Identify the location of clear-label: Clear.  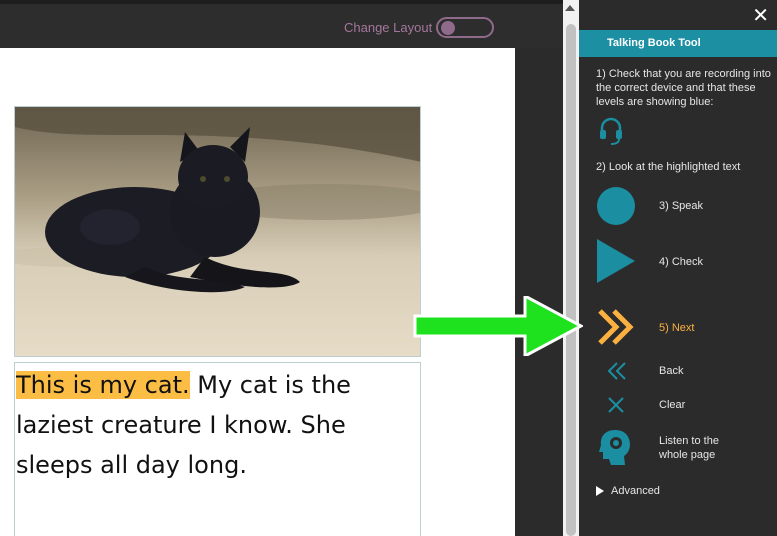
(672, 405).